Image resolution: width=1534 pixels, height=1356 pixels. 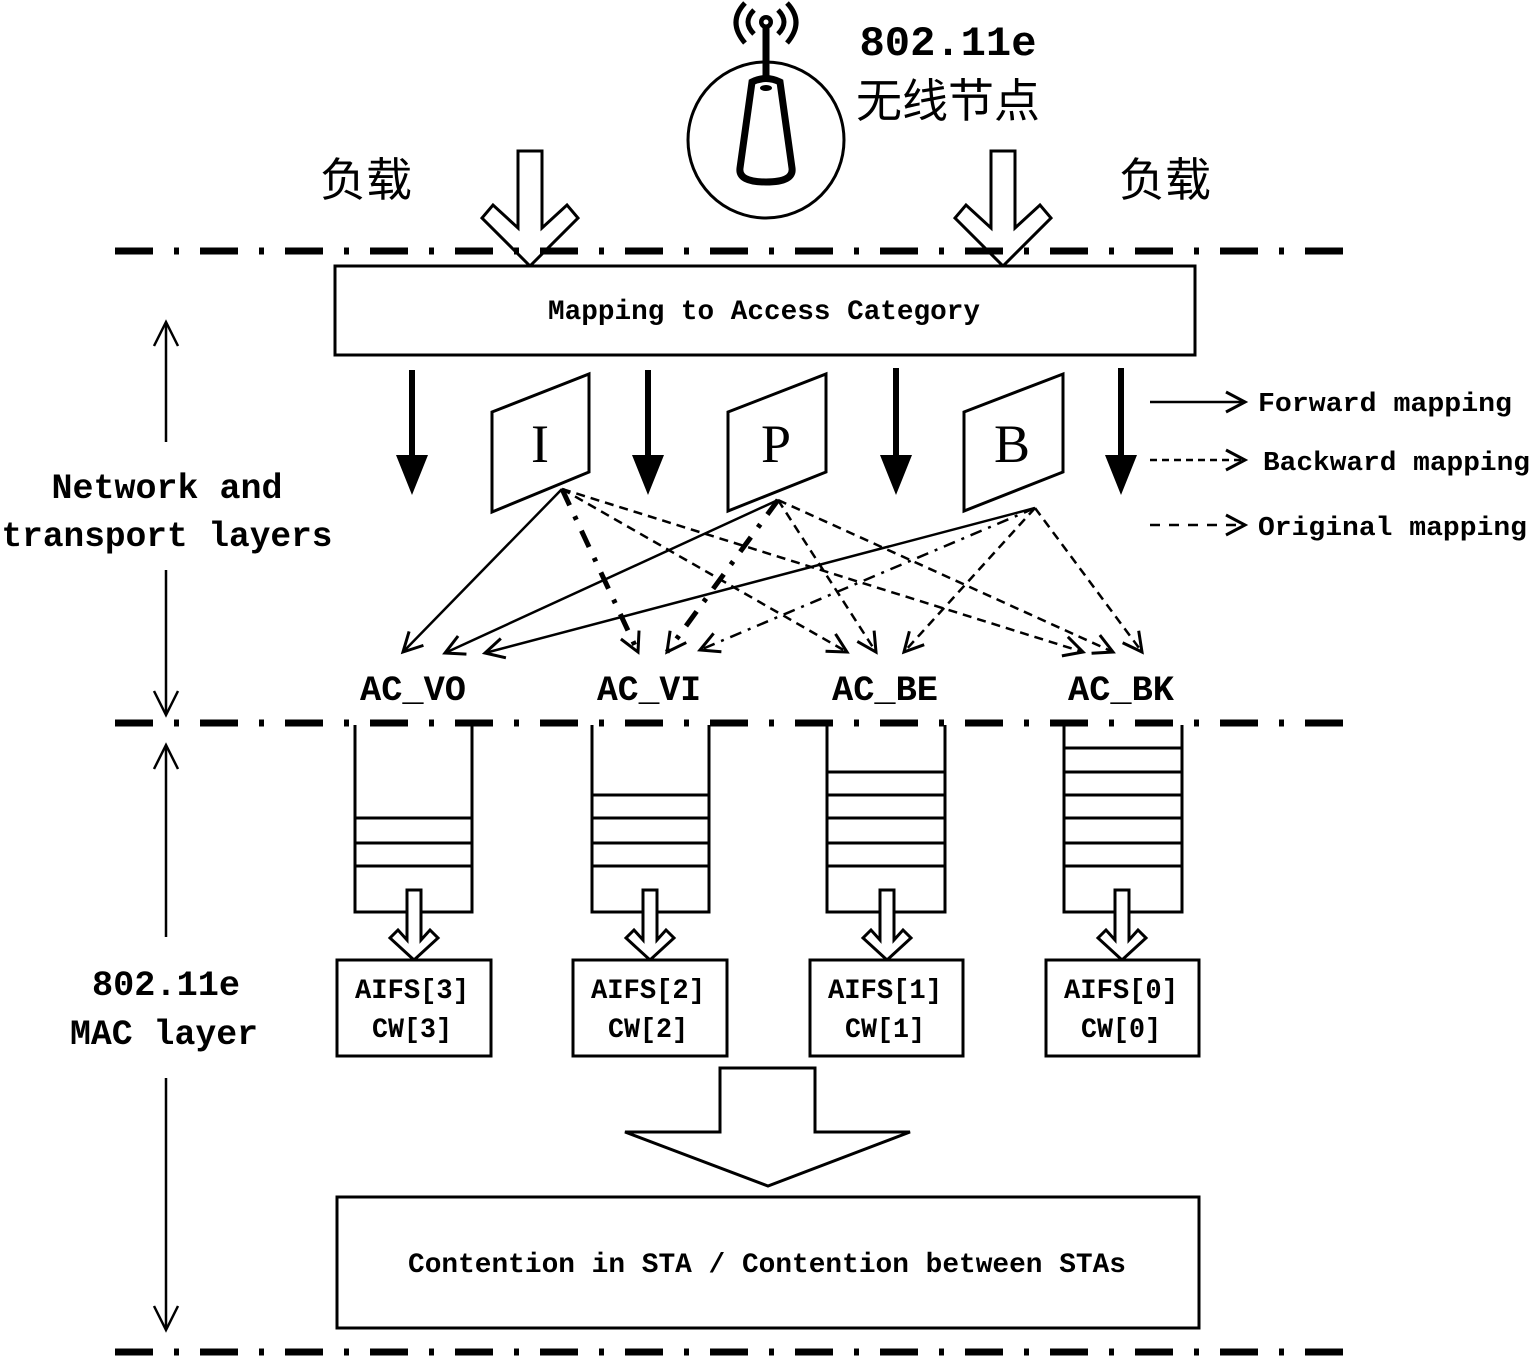 I want to click on queue-ac-vo, so click(x=413, y=844).